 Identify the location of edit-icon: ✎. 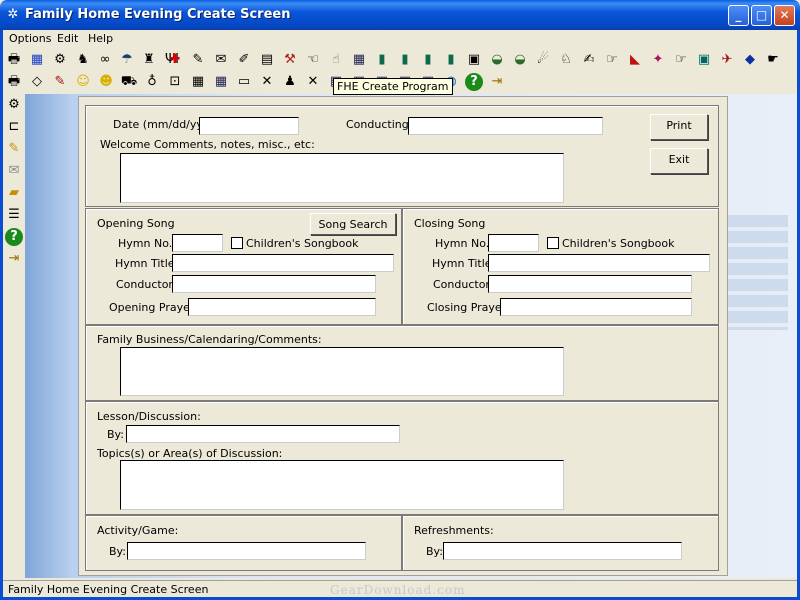
(198, 60).